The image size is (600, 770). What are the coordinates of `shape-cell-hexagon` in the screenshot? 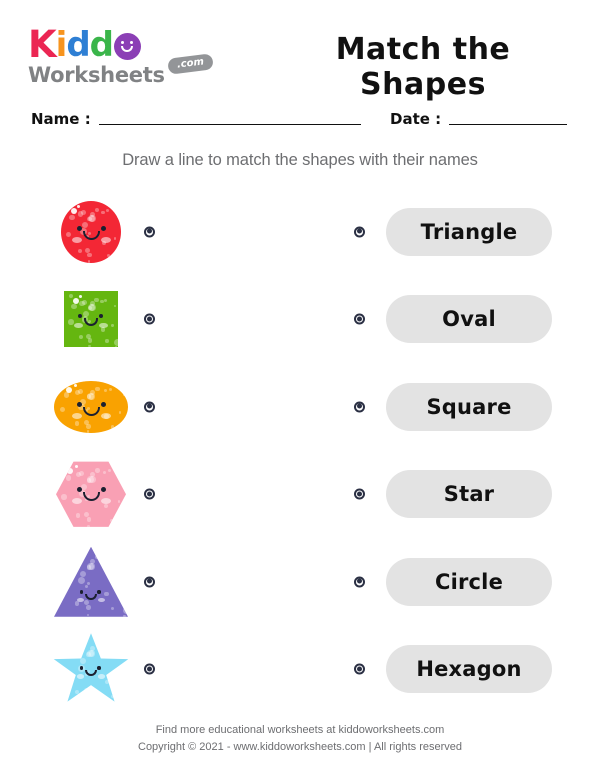 It's located at (91, 495).